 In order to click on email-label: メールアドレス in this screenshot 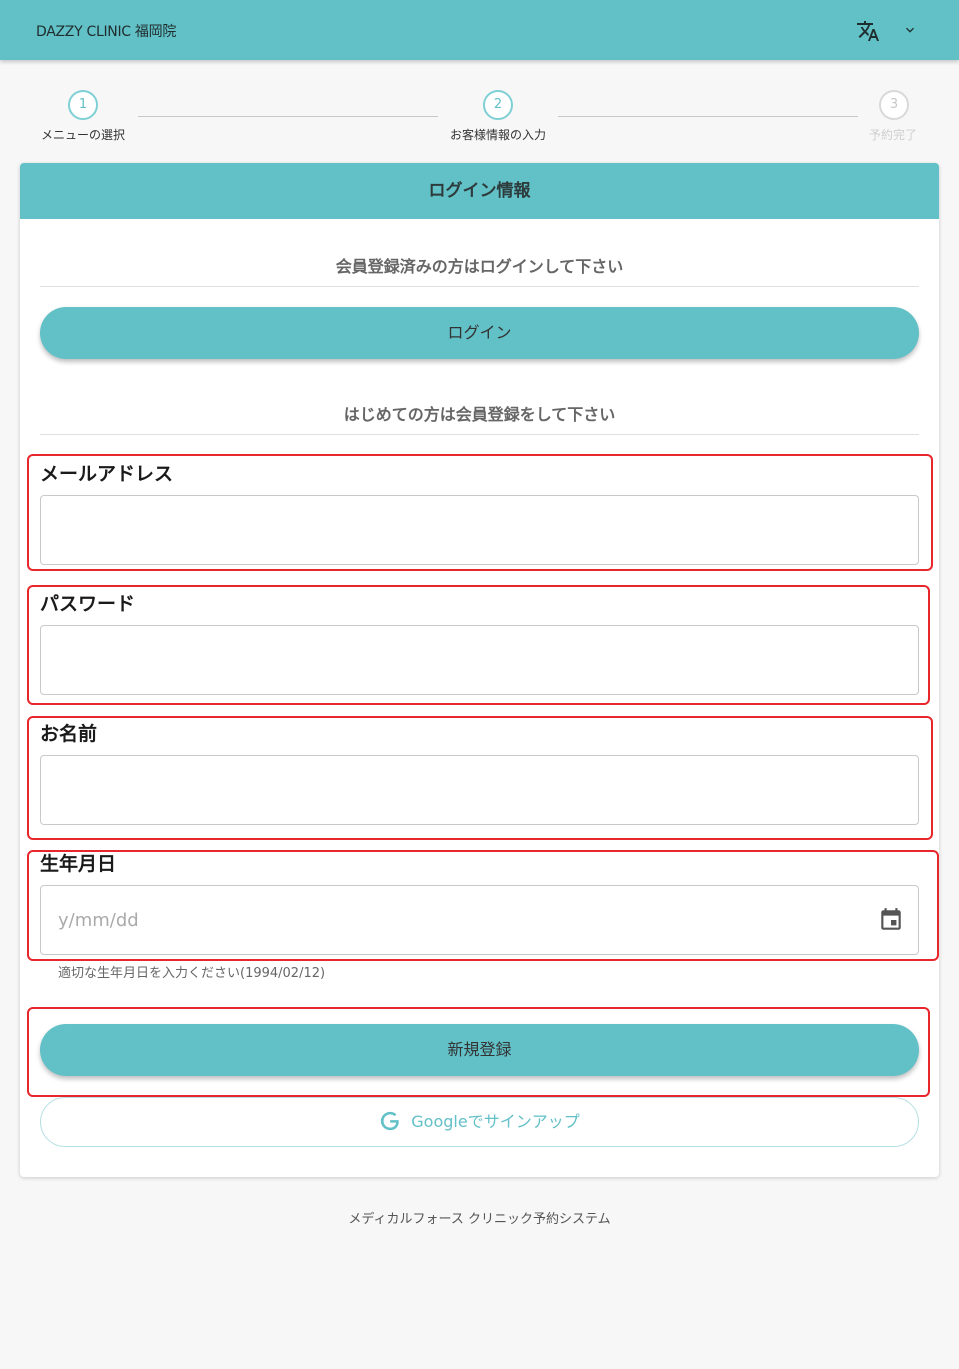, I will do `click(107, 474)`.